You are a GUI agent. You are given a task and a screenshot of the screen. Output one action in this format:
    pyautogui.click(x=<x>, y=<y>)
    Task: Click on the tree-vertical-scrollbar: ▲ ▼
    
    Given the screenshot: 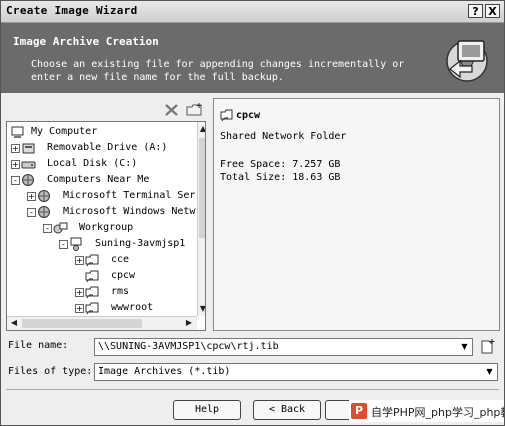 What is the action you would take?
    pyautogui.click(x=201, y=219)
    